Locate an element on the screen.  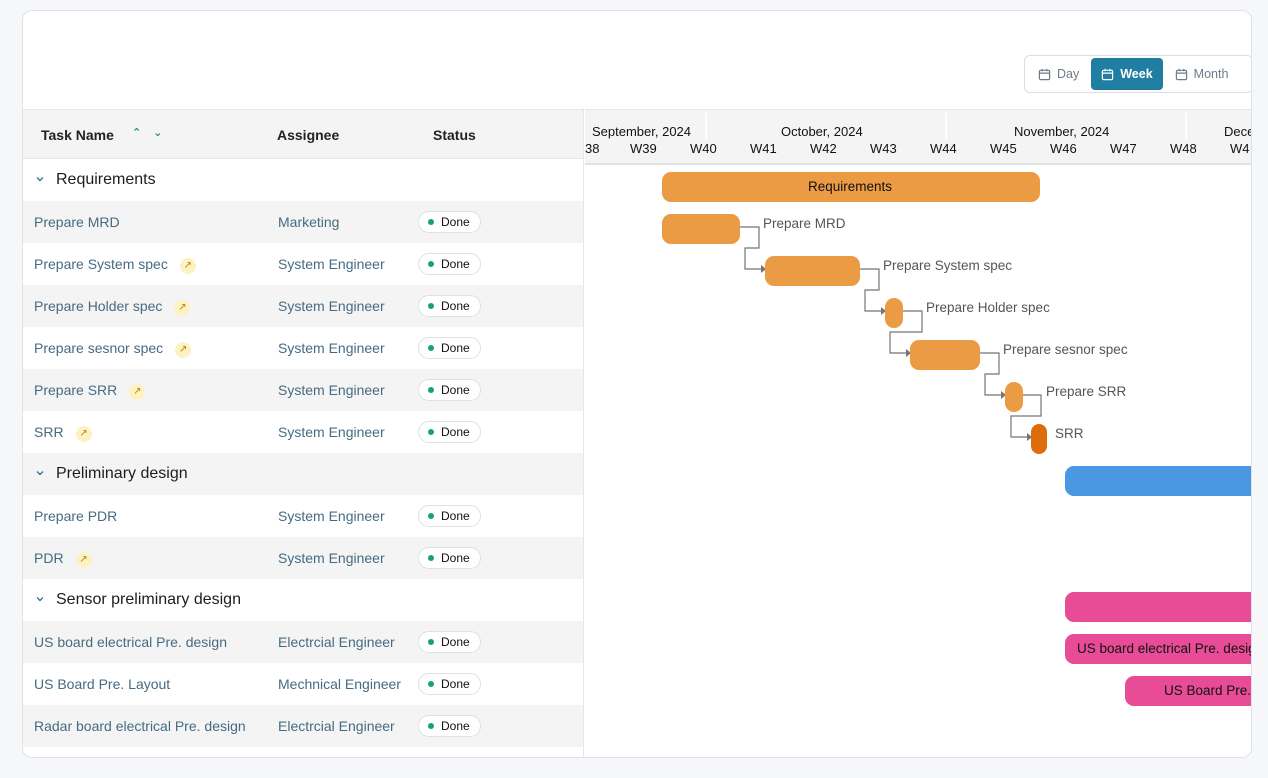
task-bar-prepare-sensor-spec is located at coordinates (945, 355).